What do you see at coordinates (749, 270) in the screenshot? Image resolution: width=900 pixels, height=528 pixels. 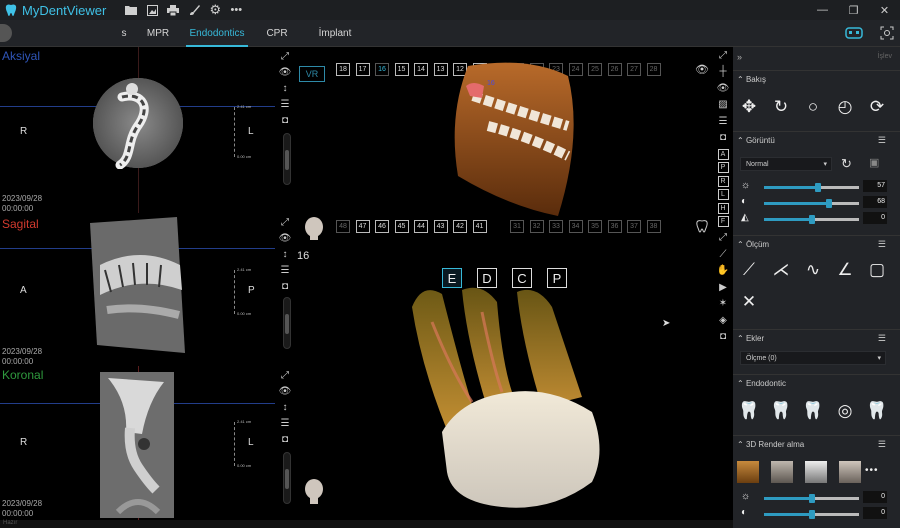 I see `line-measure-icon: ⟋` at bounding box center [749, 270].